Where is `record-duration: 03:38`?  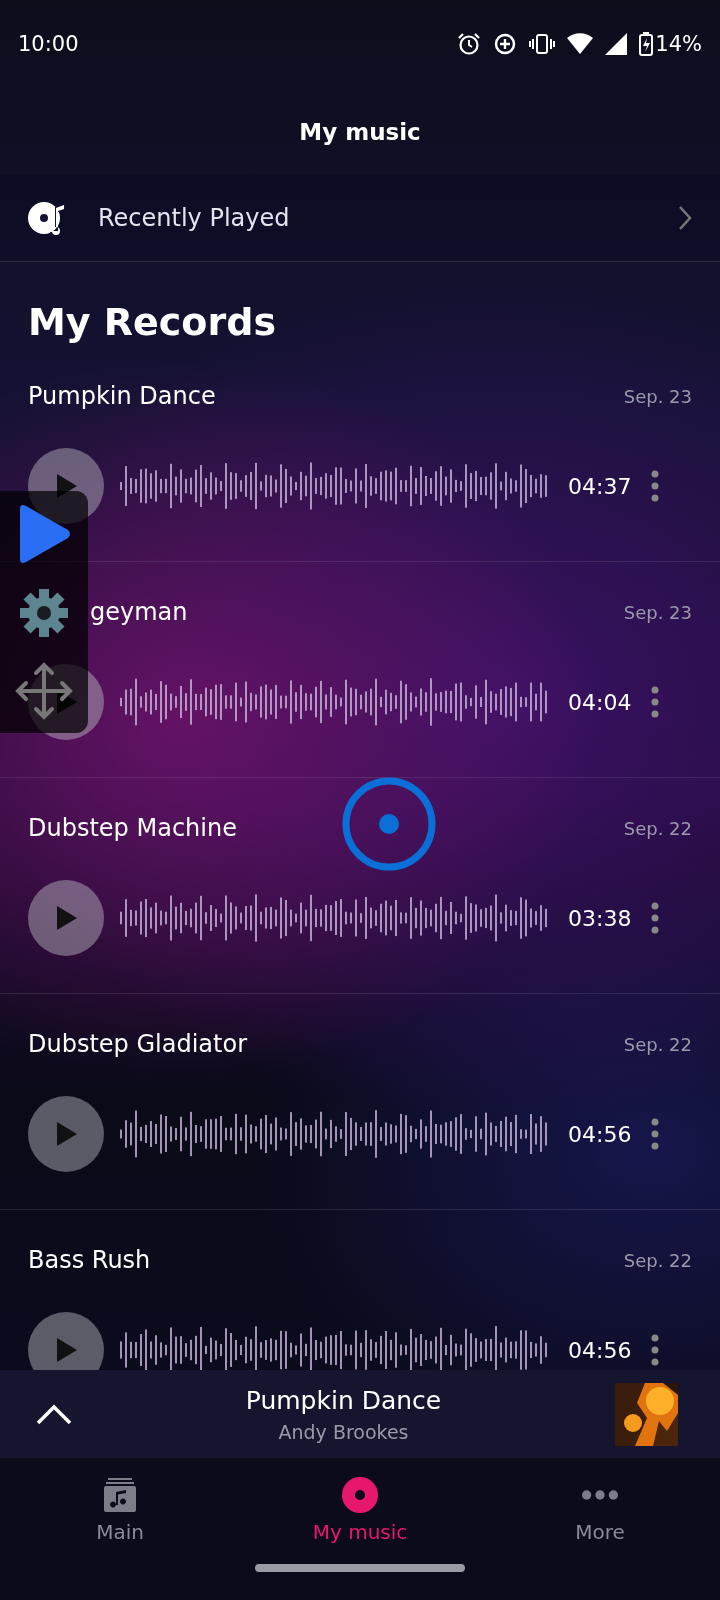 record-duration: 03:38 is located at coordinates (600, 918).